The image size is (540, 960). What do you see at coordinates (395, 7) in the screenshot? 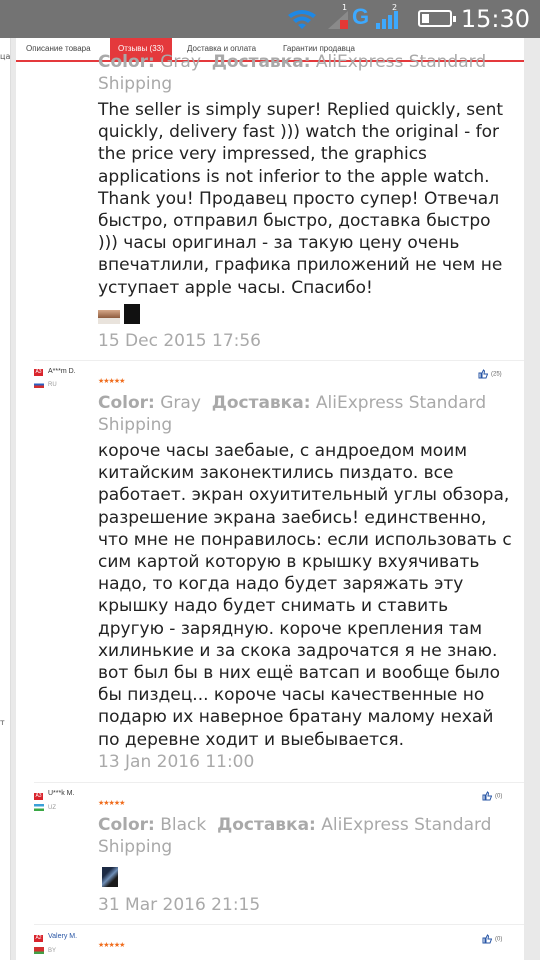
I see `sim2-label: 2` at bounding box center [395, 7].